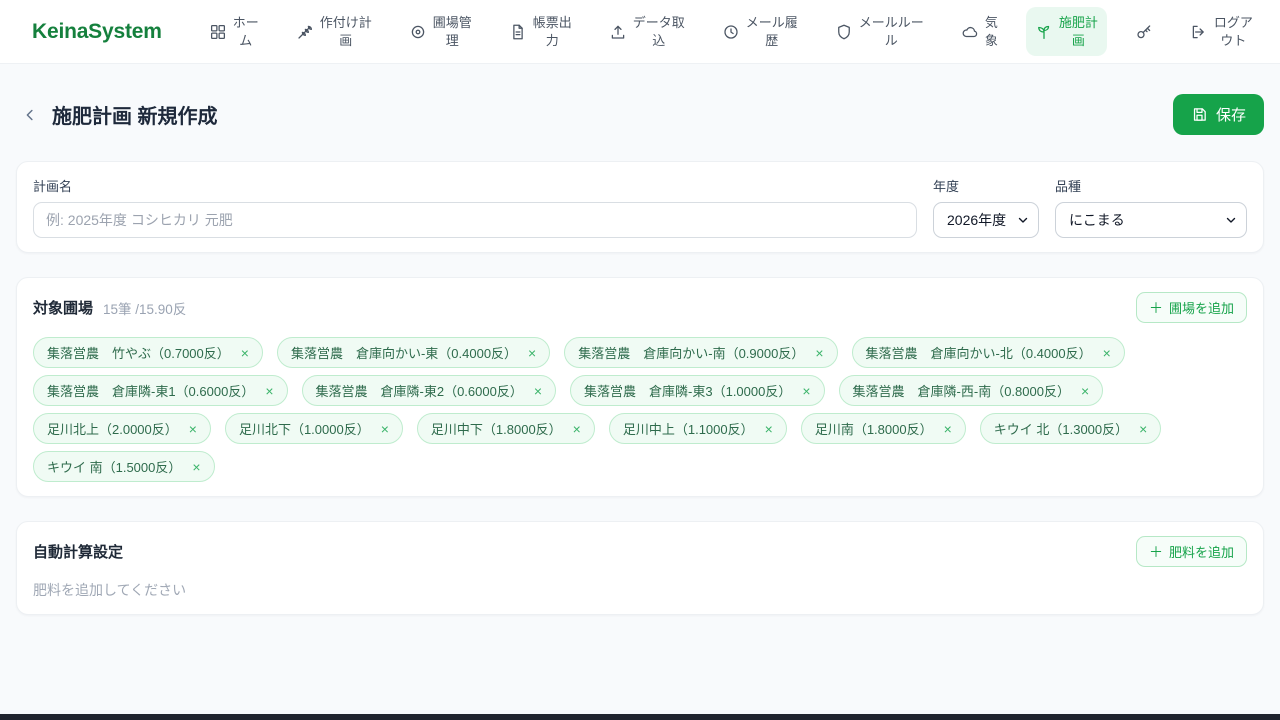 This screenshot has height=720, width=1280. I want to click on add-field-button-label: 圃場を追加, so click(1201, 308).